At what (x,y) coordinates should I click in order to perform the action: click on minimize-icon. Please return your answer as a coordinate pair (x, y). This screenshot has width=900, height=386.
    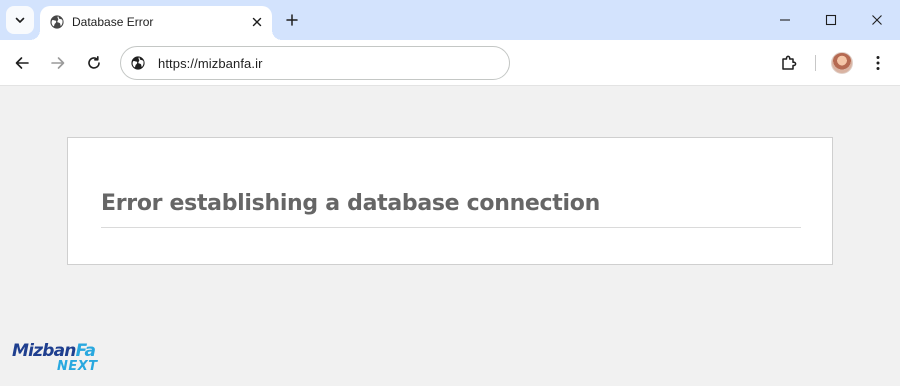
    Looking at the image, I should click on (785, 20).